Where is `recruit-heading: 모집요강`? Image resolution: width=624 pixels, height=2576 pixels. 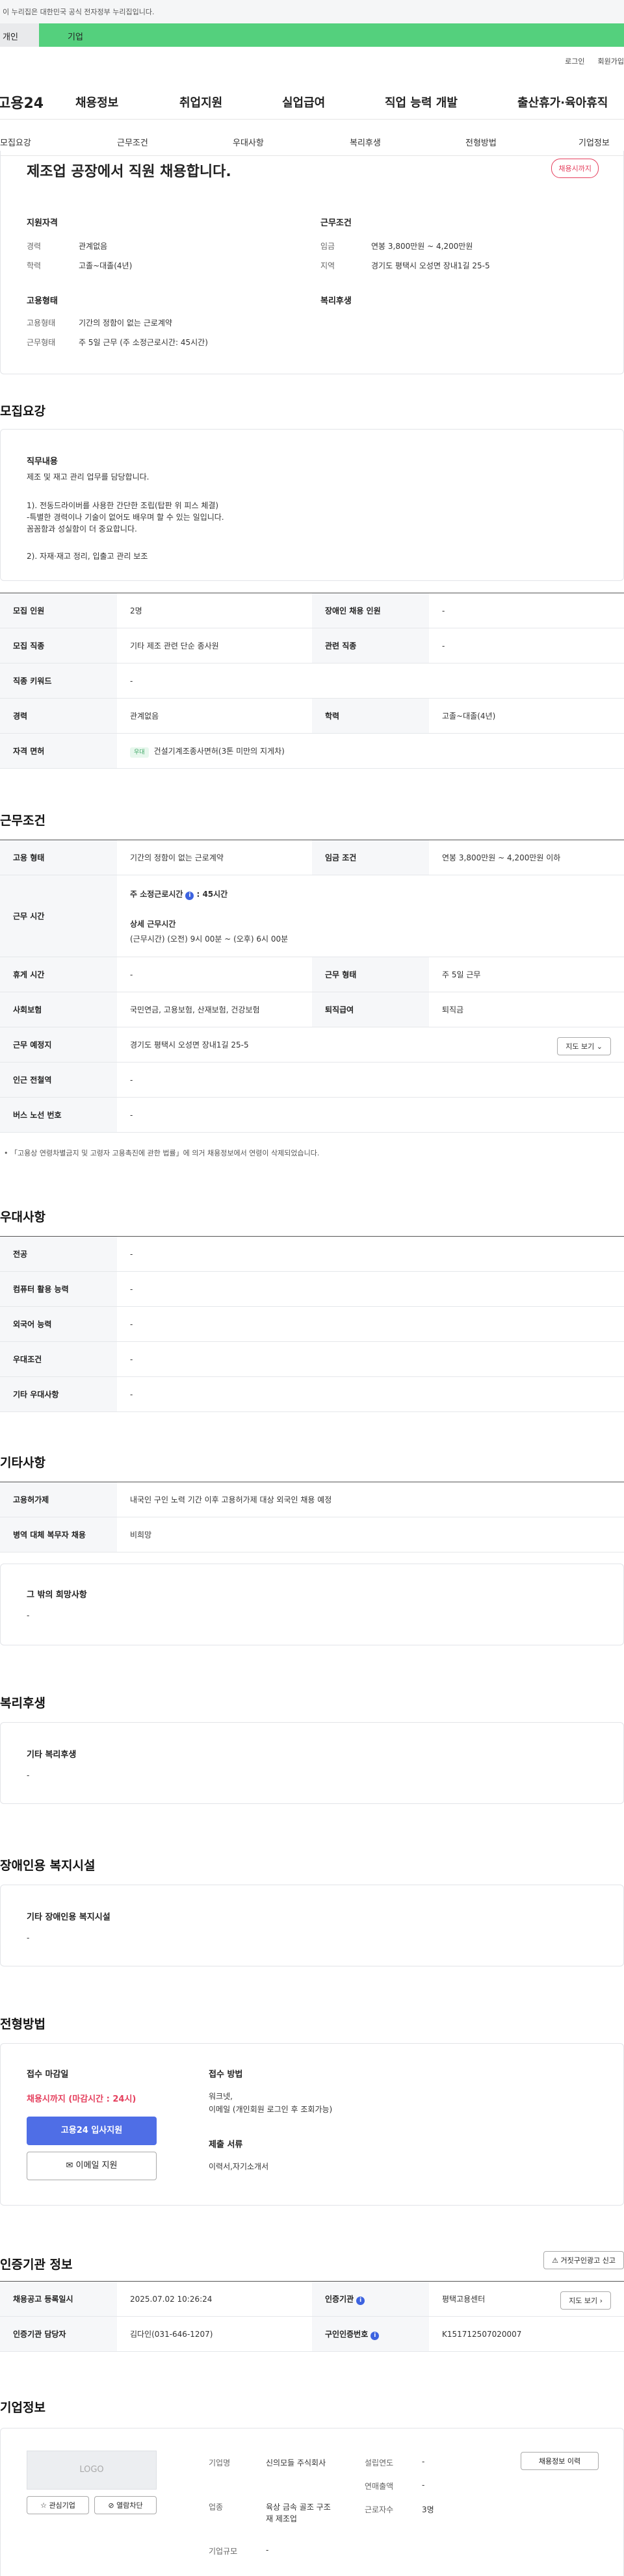
recruit-heading: 모집요강 is located at coordinates (23, 412).